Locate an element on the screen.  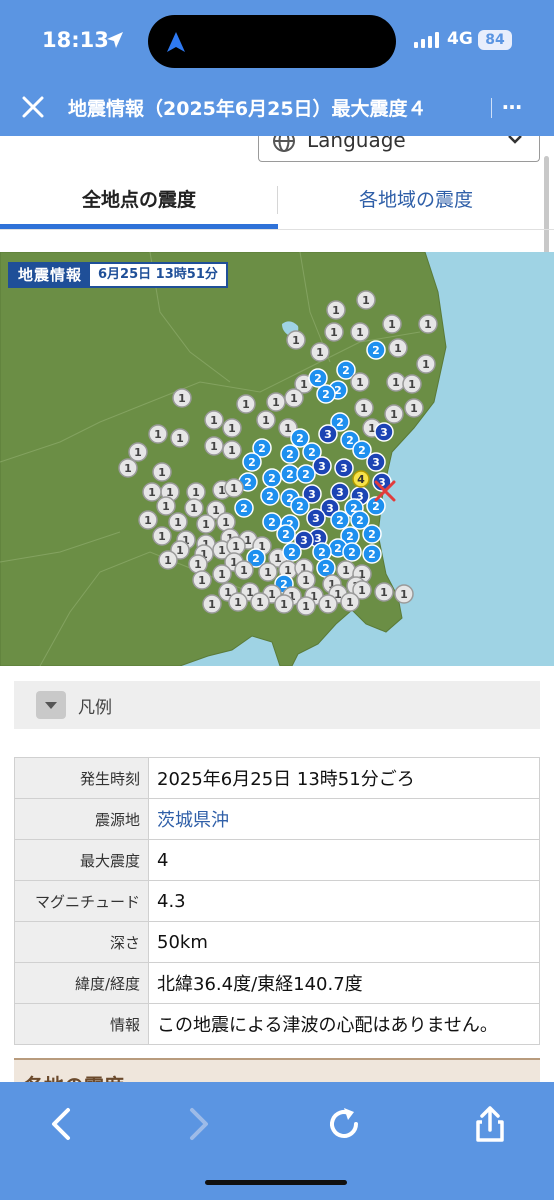
tab-regions: 各地域の震度 is located at coordinates (416, 200).